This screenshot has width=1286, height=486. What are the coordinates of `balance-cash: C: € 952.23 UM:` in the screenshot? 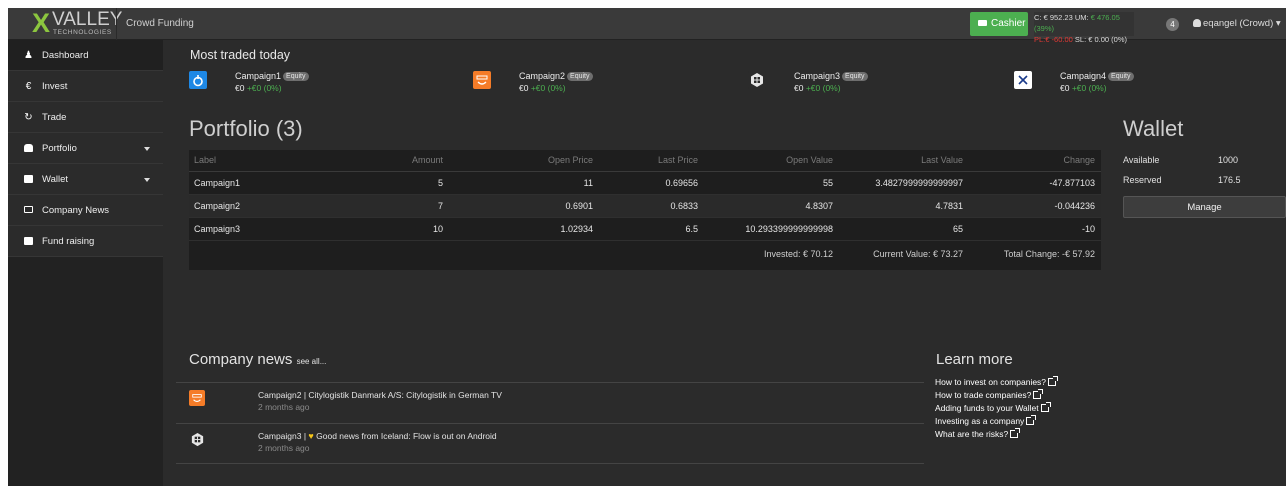 It's located at (1061, 17).